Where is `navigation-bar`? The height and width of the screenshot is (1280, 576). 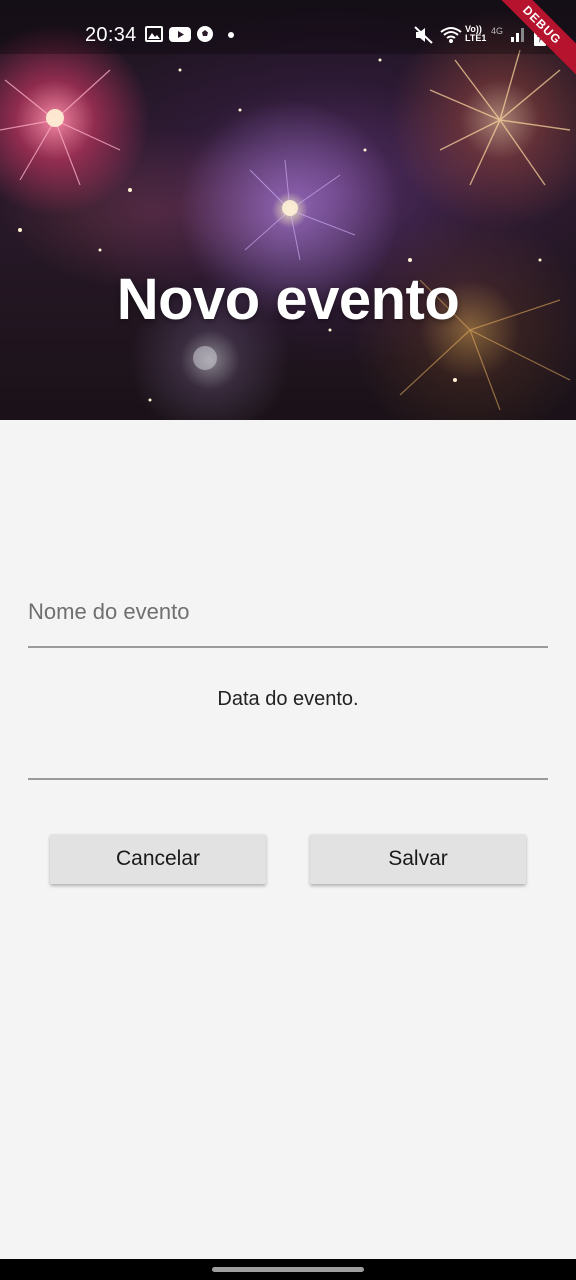
navigation-bar is located at coordinates (288, 1269).